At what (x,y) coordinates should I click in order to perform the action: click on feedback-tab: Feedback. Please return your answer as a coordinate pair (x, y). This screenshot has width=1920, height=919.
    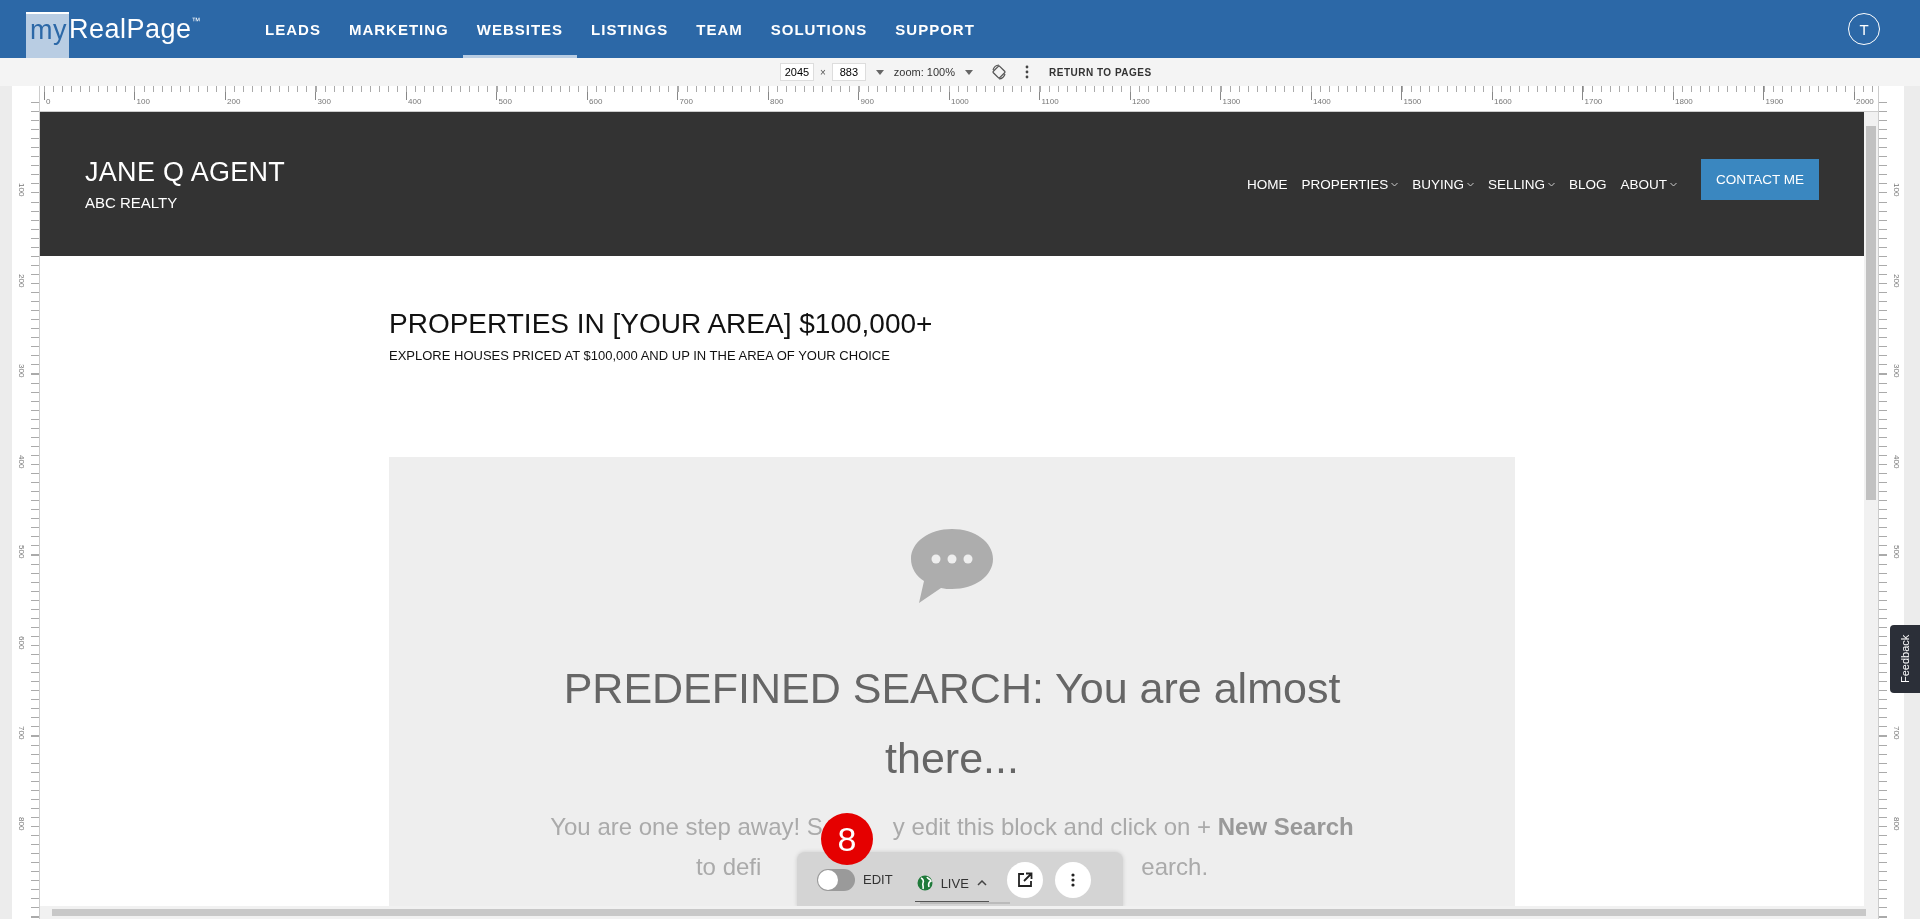
    Looking at the image, I should click on (1905, 659).